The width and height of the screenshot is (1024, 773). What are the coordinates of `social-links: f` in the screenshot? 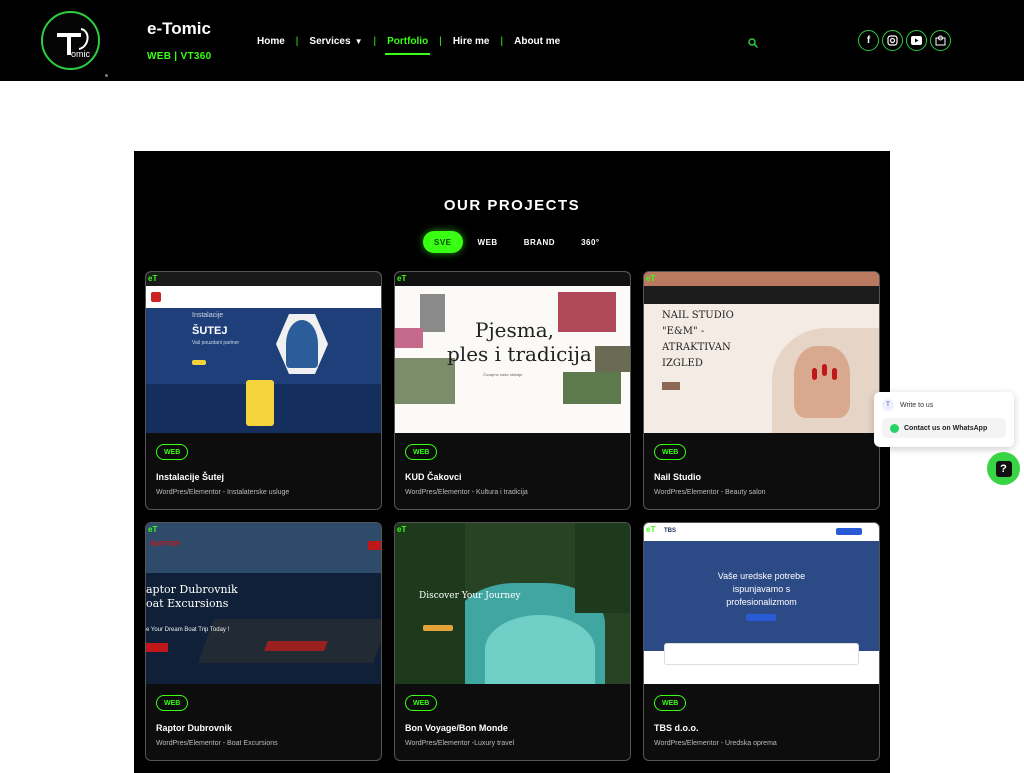 It's located at (904, 40).